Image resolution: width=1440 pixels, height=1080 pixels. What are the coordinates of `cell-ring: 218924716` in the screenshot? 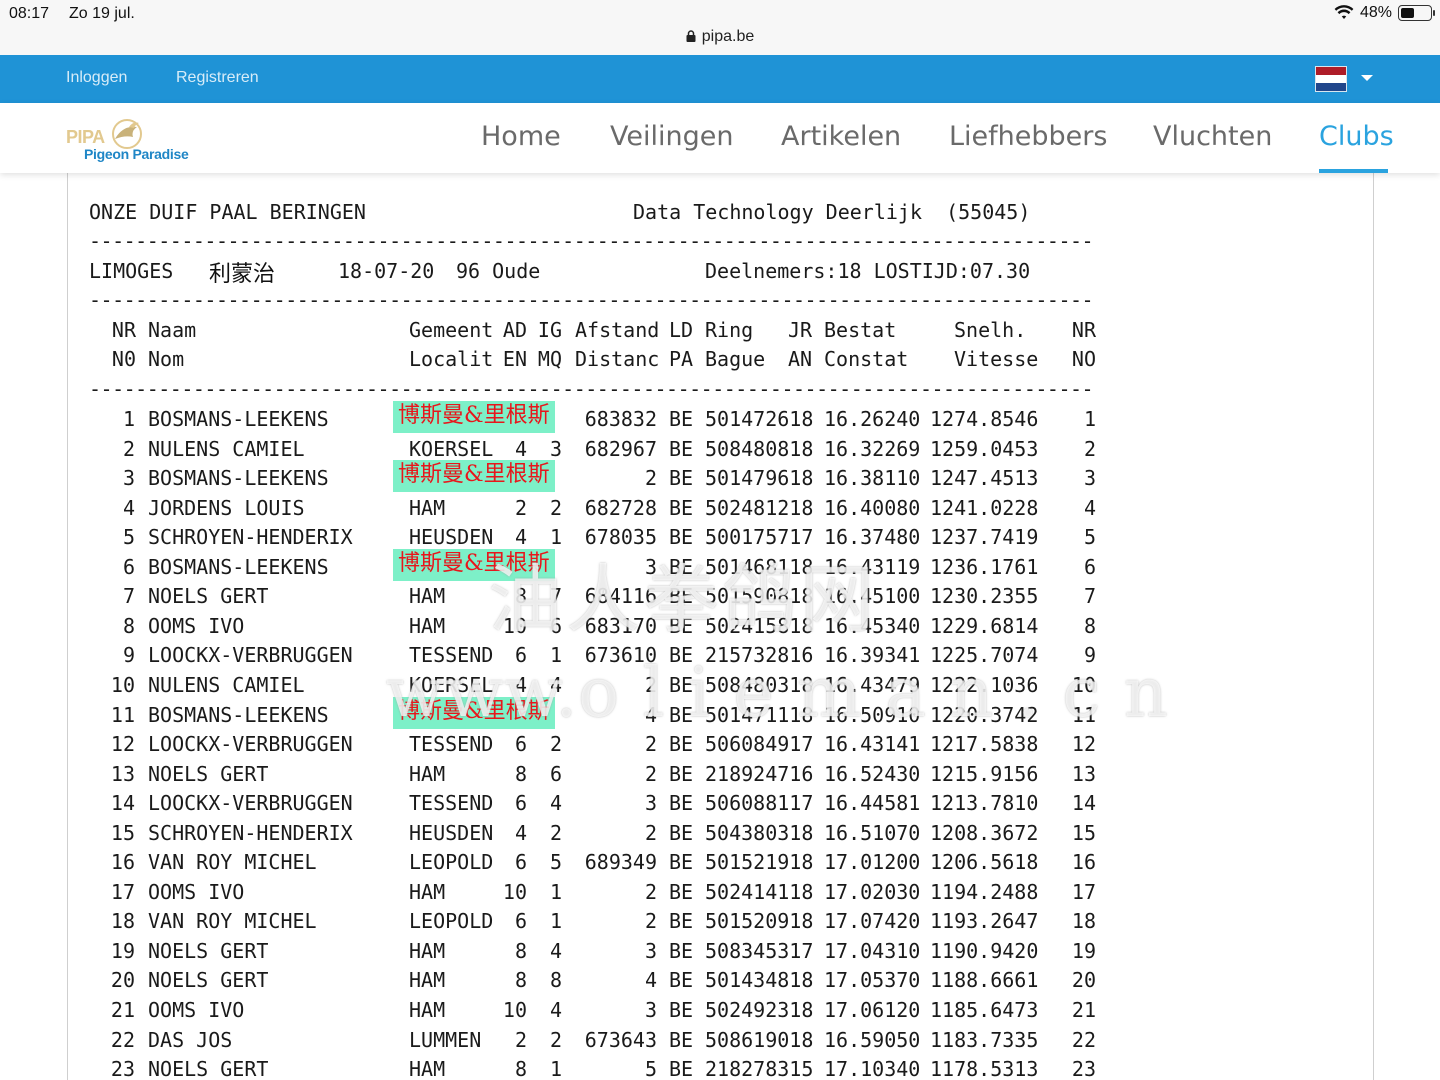 It's located at (759, 774).